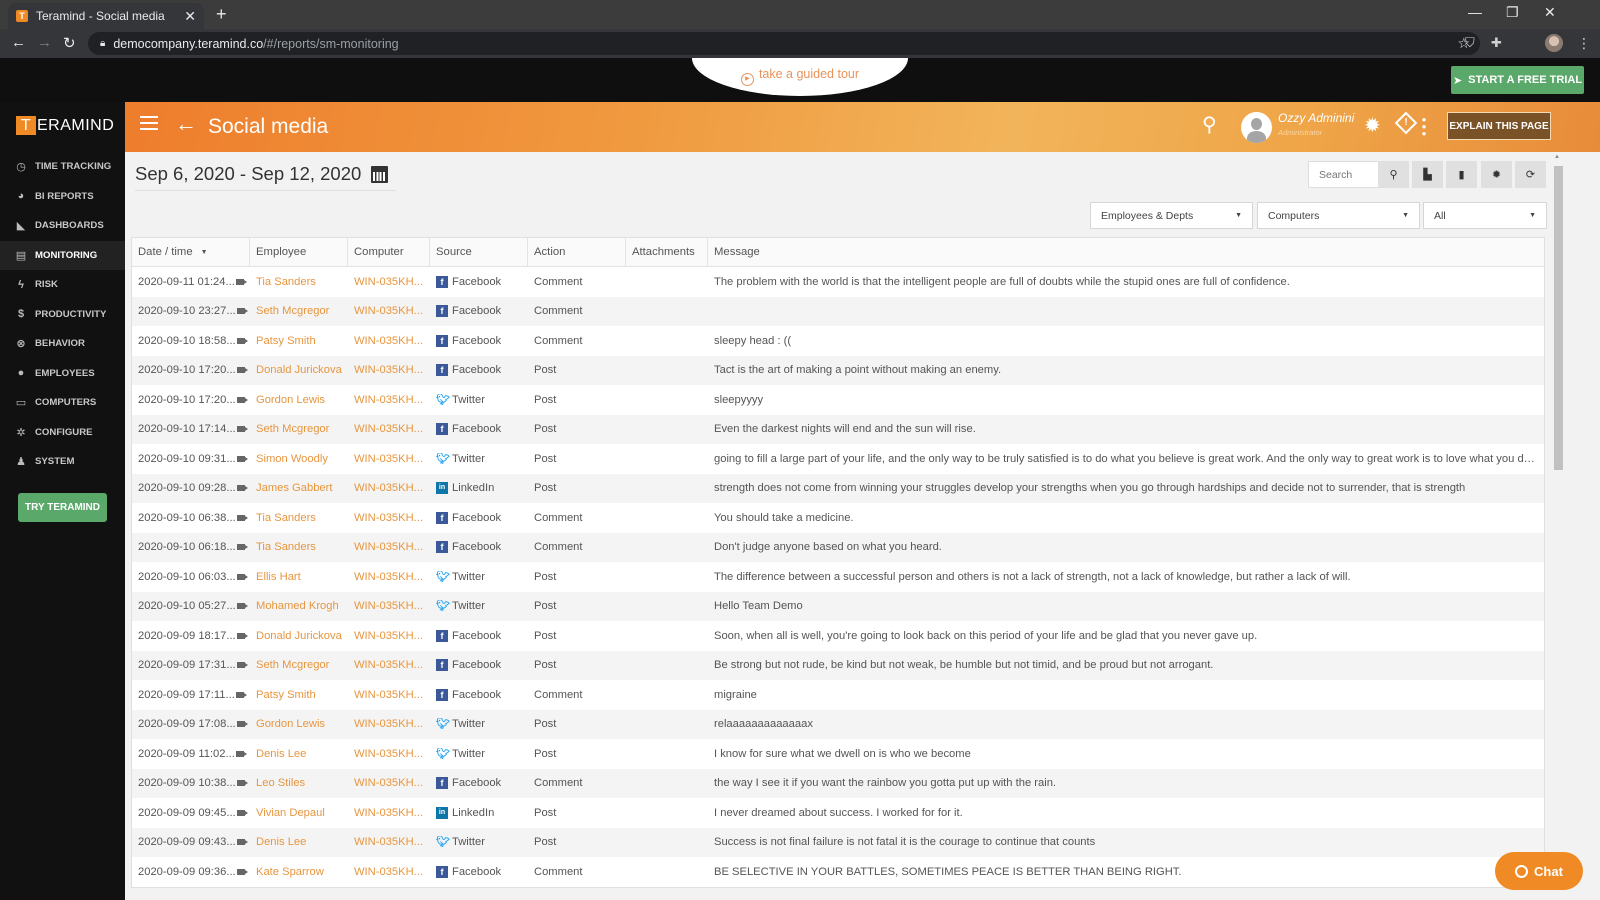 Image resolution: width=1600 pixels, height=900 pixels. What do you see at coordinates (1496, 174) in the screenshot?
I see `table-settings-button: ✹` at bounding box center [1496, 174].